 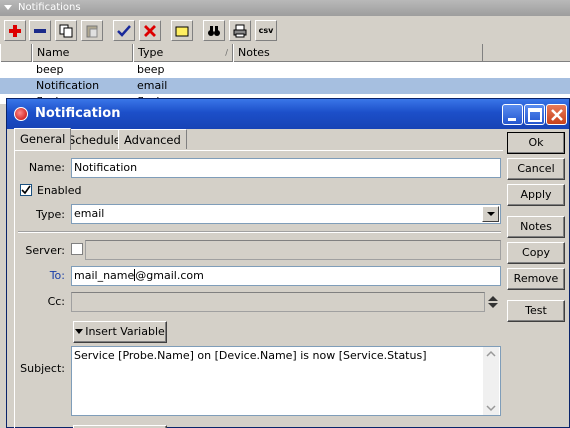 I want to click on dialog-title: Notification, so click(x=78, y=113).